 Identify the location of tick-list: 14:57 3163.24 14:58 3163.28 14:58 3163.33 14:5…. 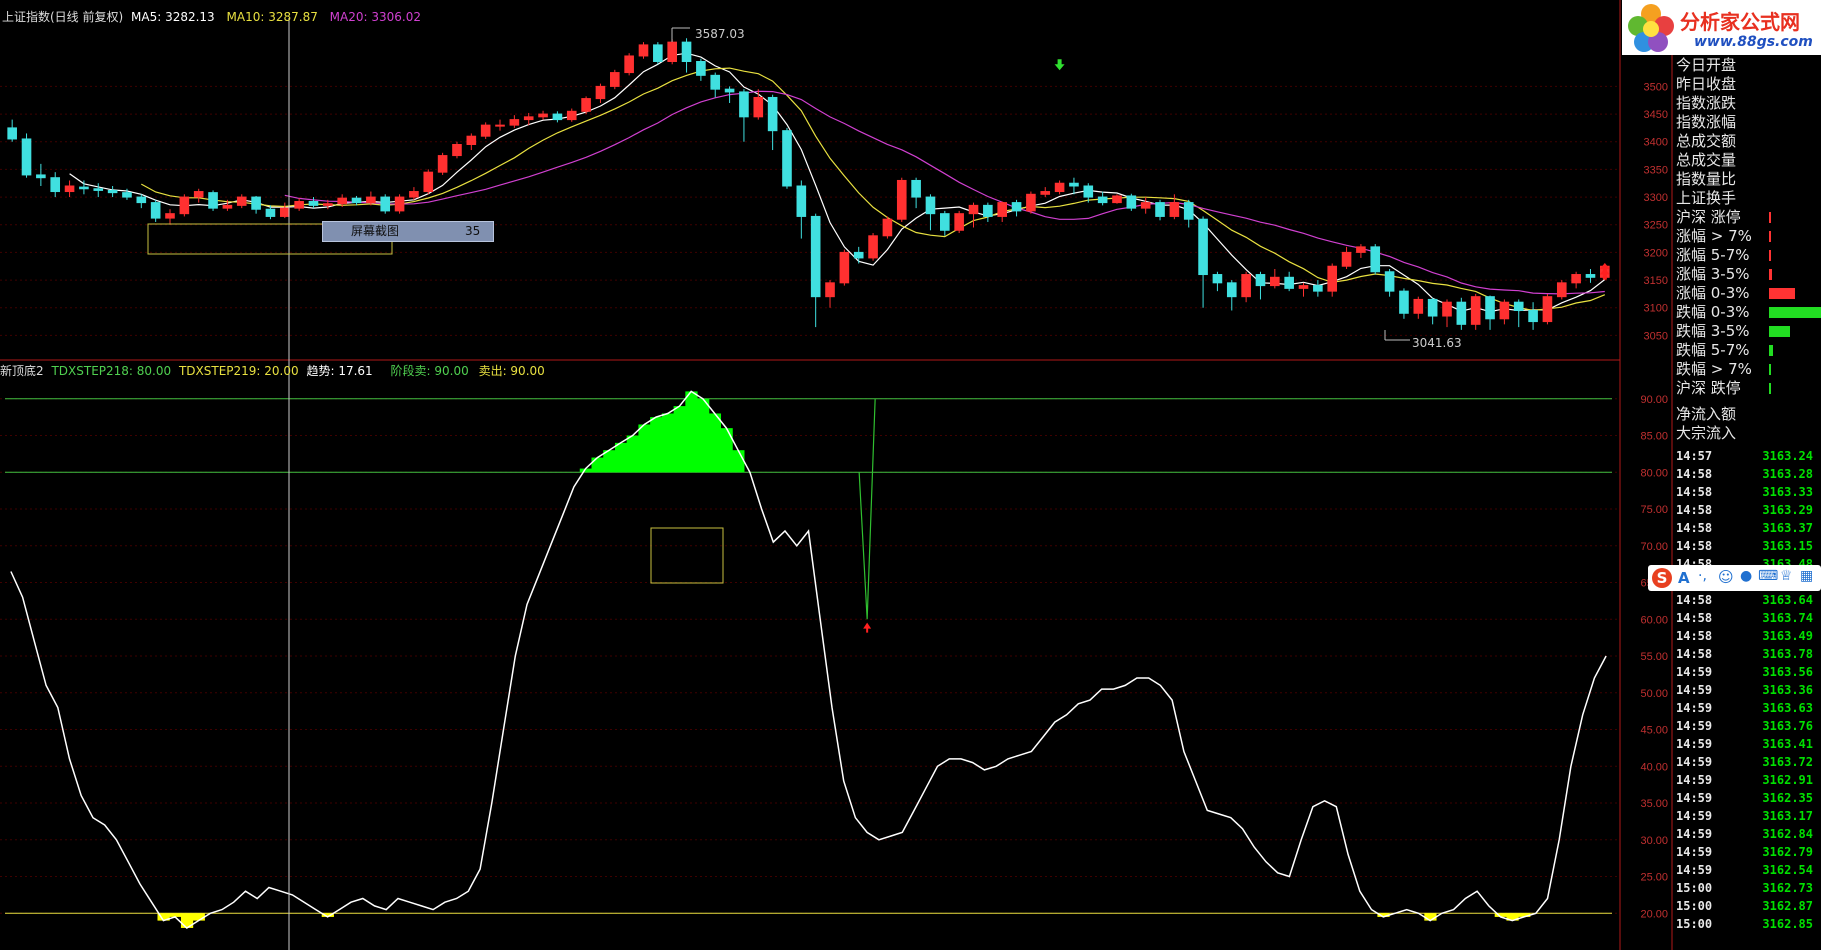
(1747, 690).